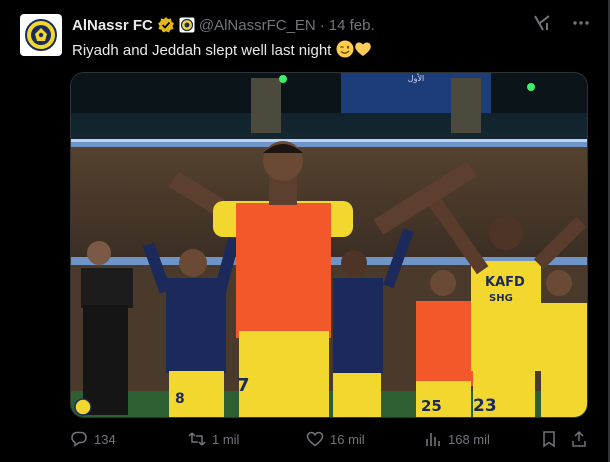 The width and height of the screenshot is (610, 462). Describe the element at coordinates (345, 51) in the screenshot. I see `winking-face-emoji` at that location.